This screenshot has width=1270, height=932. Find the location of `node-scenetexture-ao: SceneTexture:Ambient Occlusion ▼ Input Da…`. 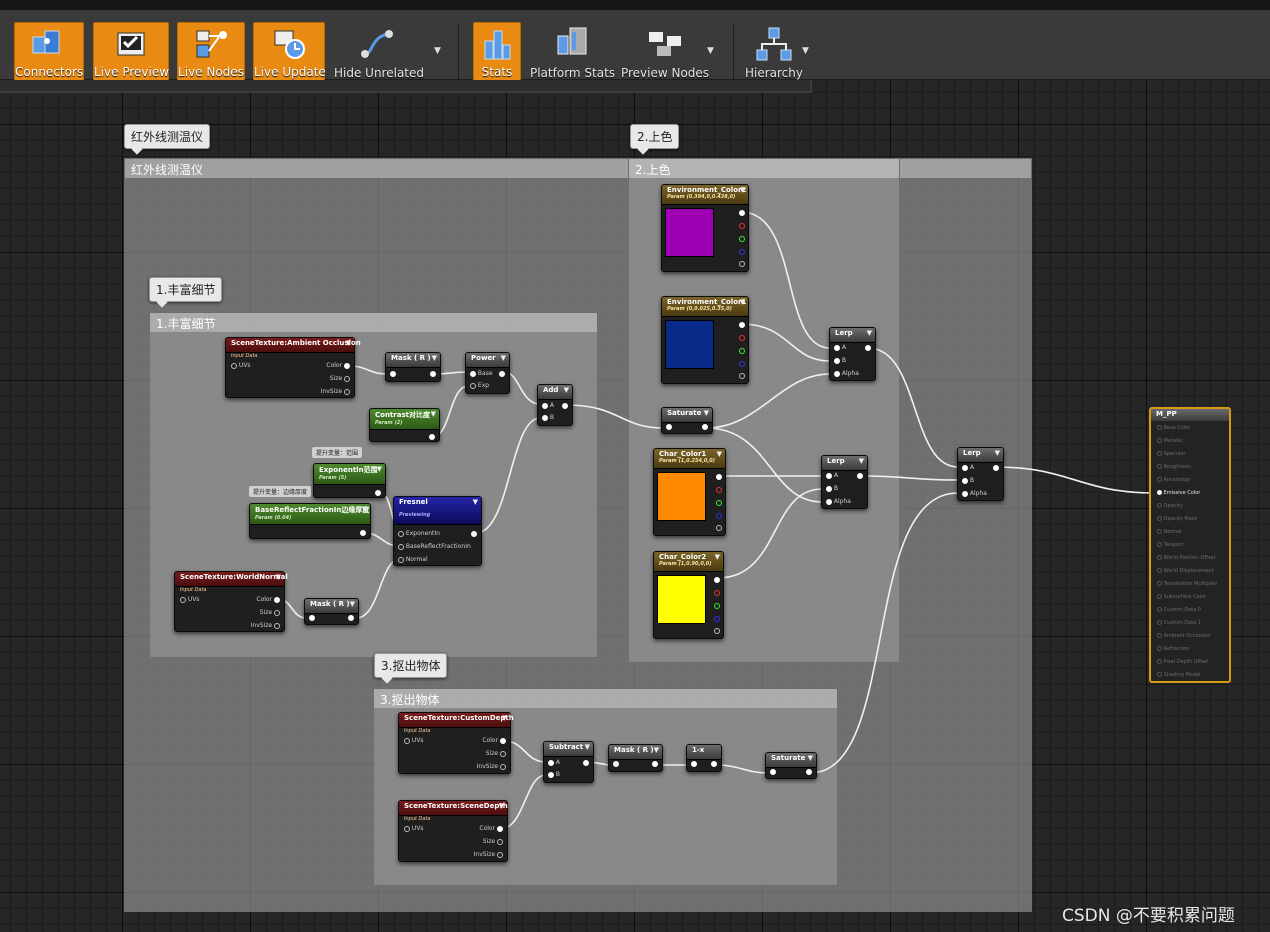

node-scenetexture-ao: SceneTexture:Ambient Occlusion ▼ Input Da… is located at coordinates (293, 367).